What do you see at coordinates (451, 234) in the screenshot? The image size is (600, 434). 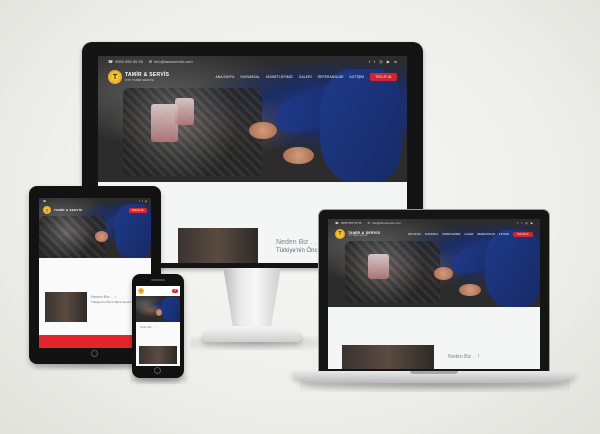 I see `laptop-nav-item-services: HİZMETLERİMİZ` at bounding box center [451, 234].